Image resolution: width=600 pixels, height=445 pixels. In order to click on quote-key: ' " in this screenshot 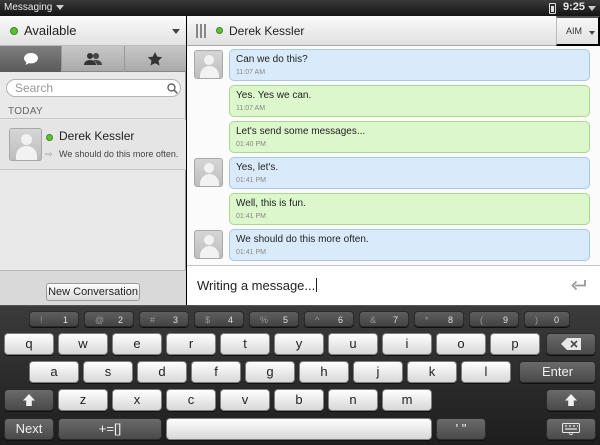, I will do `click(461, 429)`.